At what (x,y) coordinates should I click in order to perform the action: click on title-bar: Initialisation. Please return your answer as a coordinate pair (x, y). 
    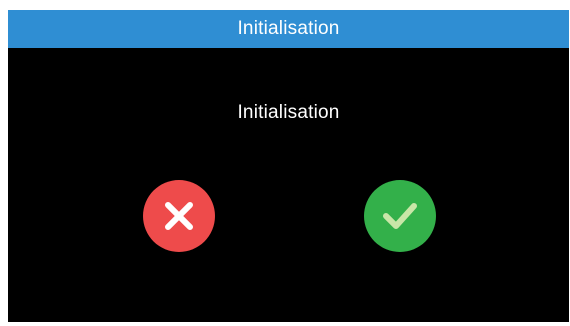
    Looking at the image, I should click on (288, 29).